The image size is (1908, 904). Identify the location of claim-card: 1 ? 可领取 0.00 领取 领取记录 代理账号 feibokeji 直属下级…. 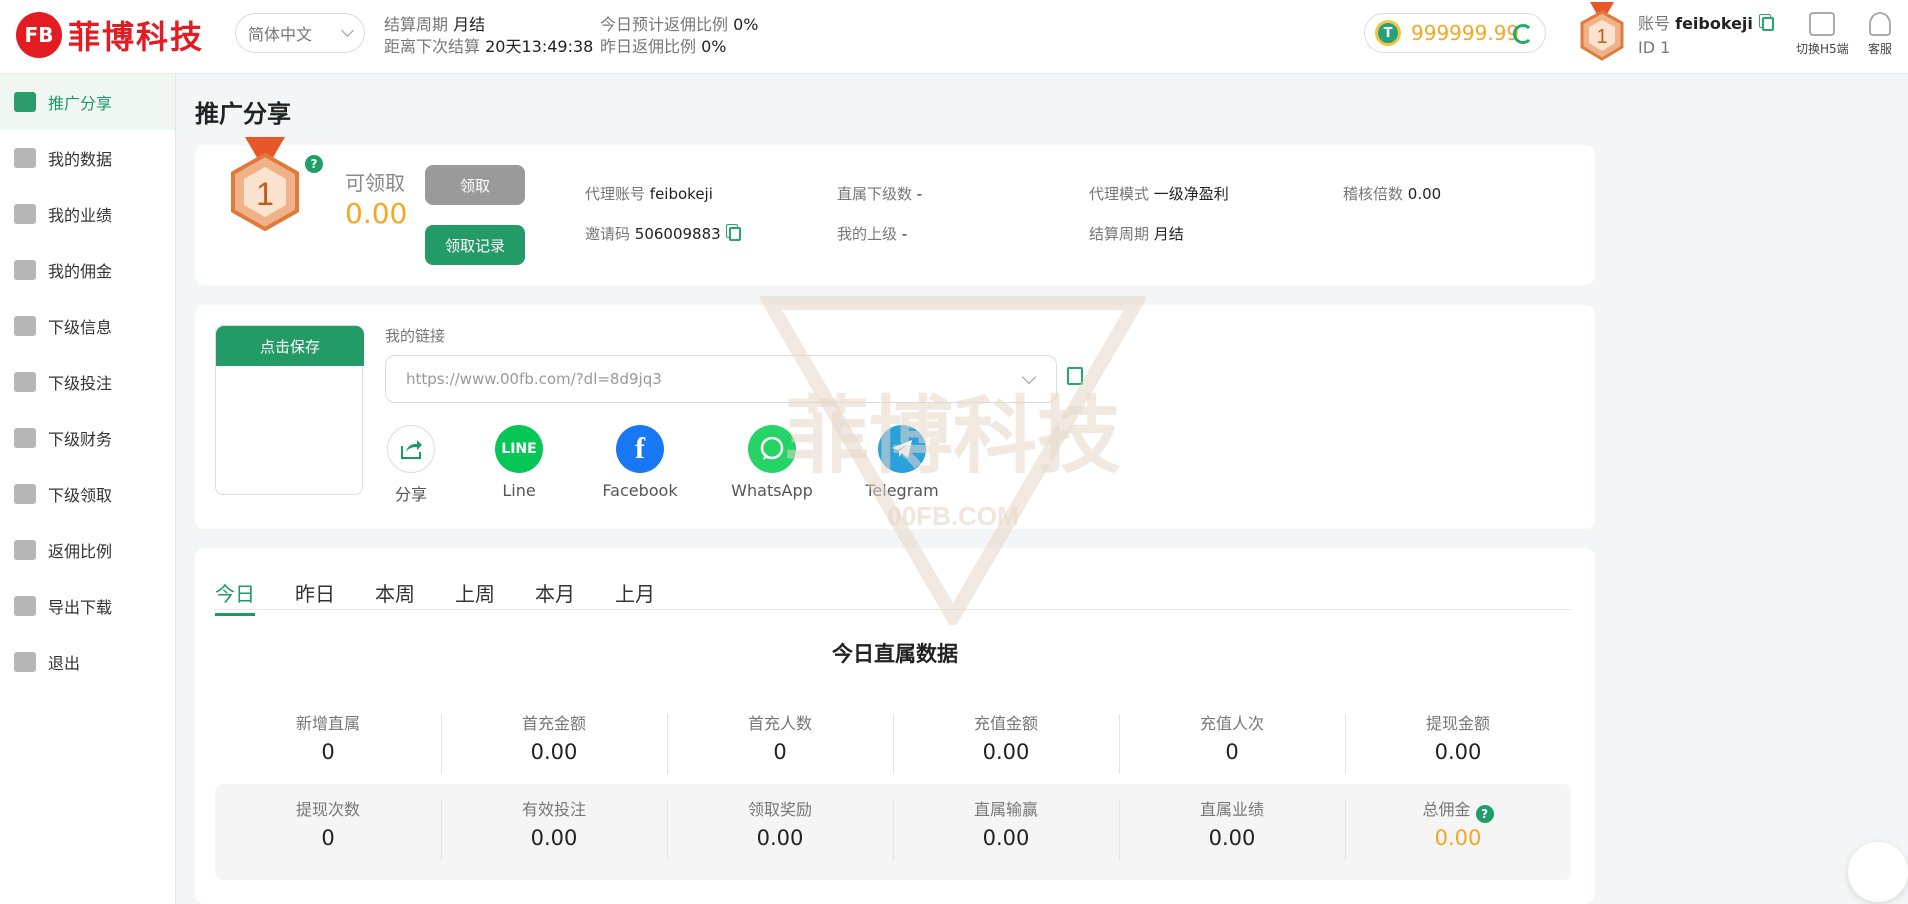
(895, 211).